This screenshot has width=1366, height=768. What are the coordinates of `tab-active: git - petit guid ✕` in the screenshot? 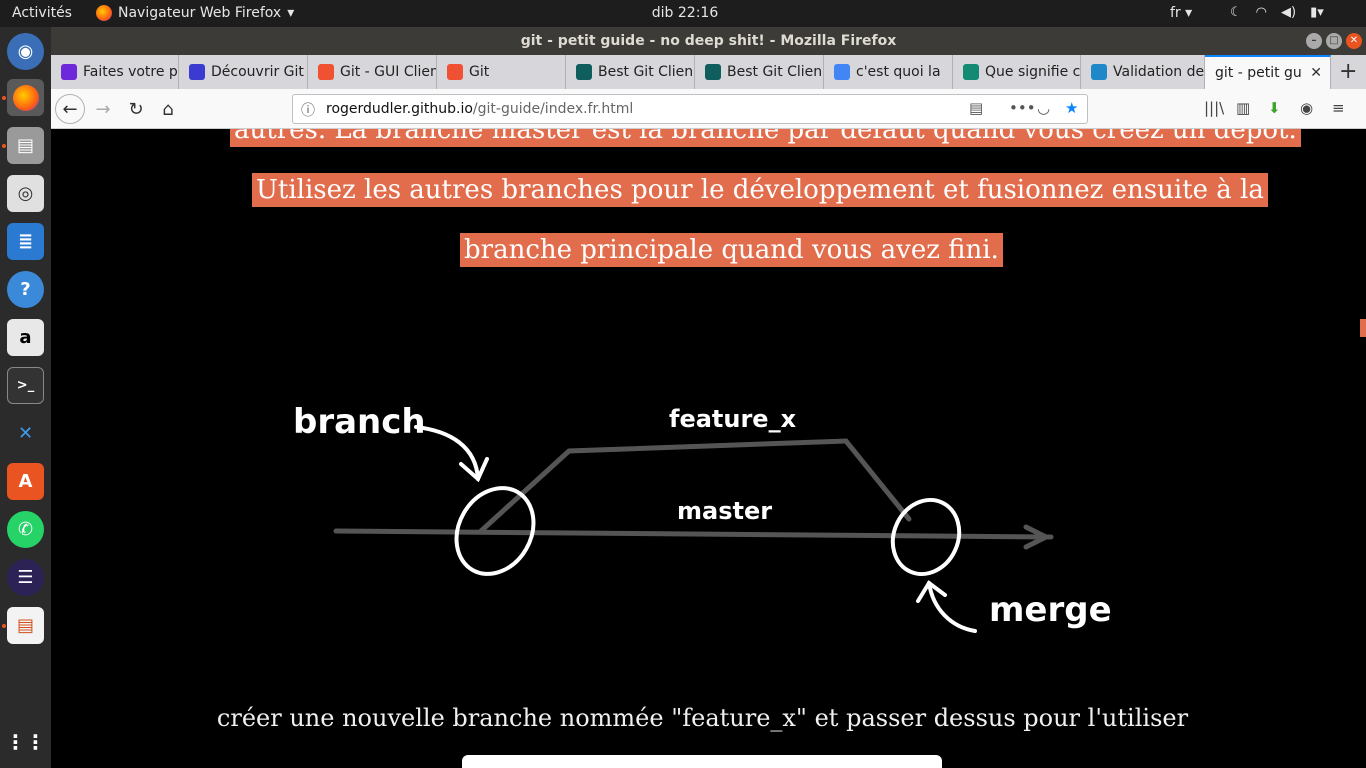 It's located at (1268, 72).